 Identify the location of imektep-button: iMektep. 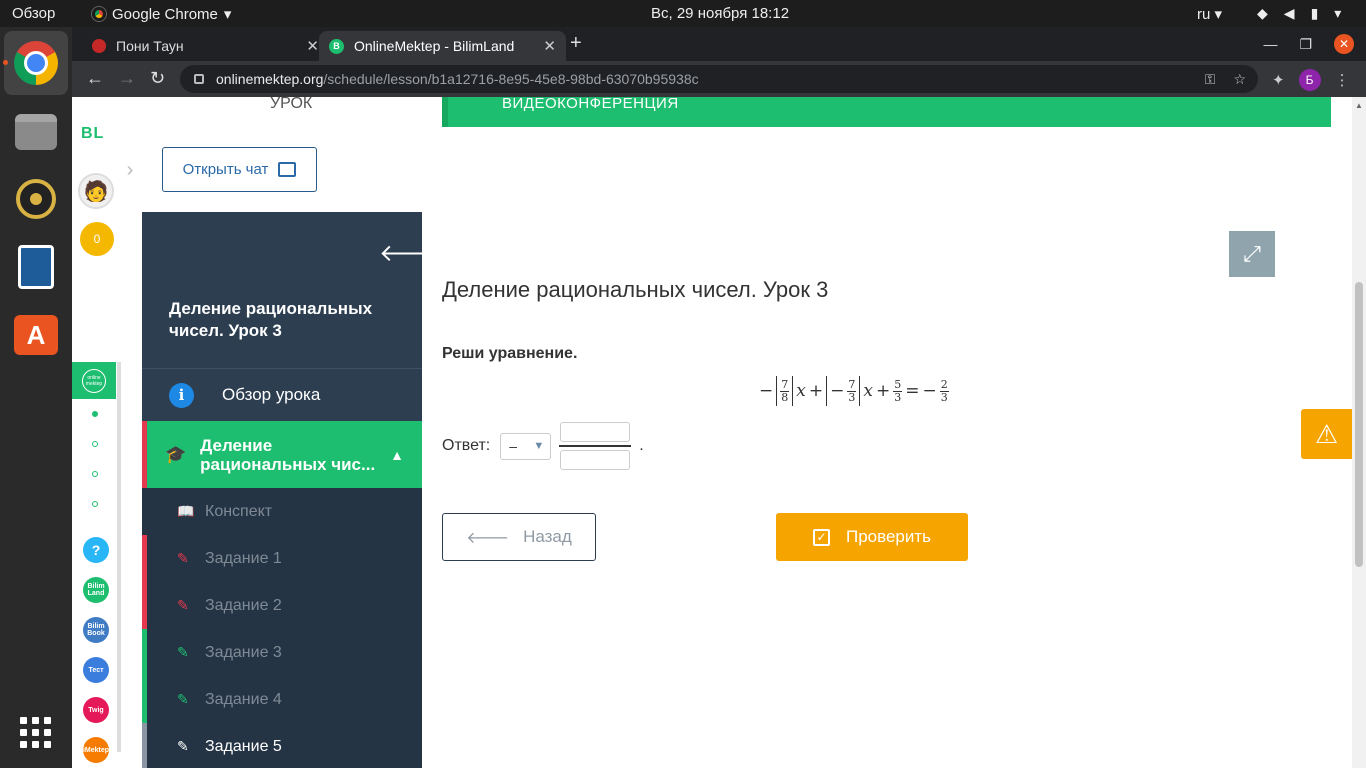
(96, 750).